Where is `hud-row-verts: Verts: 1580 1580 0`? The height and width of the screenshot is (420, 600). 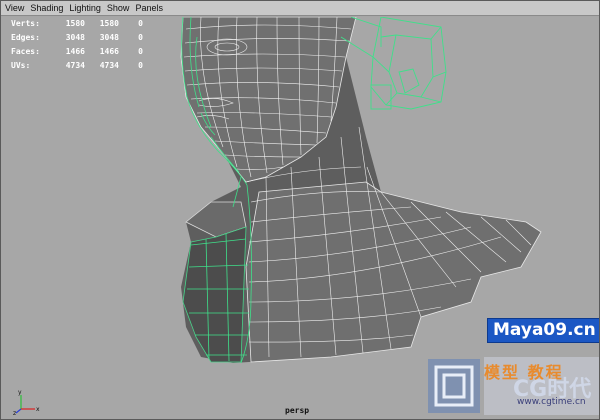 hud-row-verts: Verts: 1580 1580 0 is located at coordinates (77, 24).